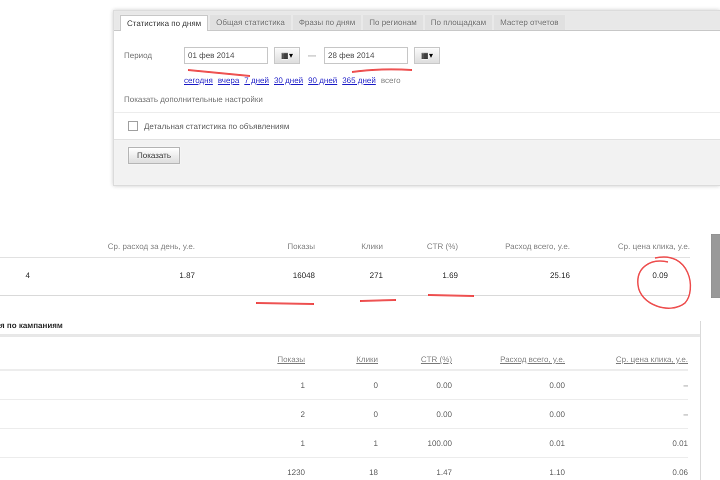 This screenshot has height=480, width=720. What do you see at coordinates (514, 277) in the screenshot?
I see `table-cell: 25.16` at bounding box center [514, 277].